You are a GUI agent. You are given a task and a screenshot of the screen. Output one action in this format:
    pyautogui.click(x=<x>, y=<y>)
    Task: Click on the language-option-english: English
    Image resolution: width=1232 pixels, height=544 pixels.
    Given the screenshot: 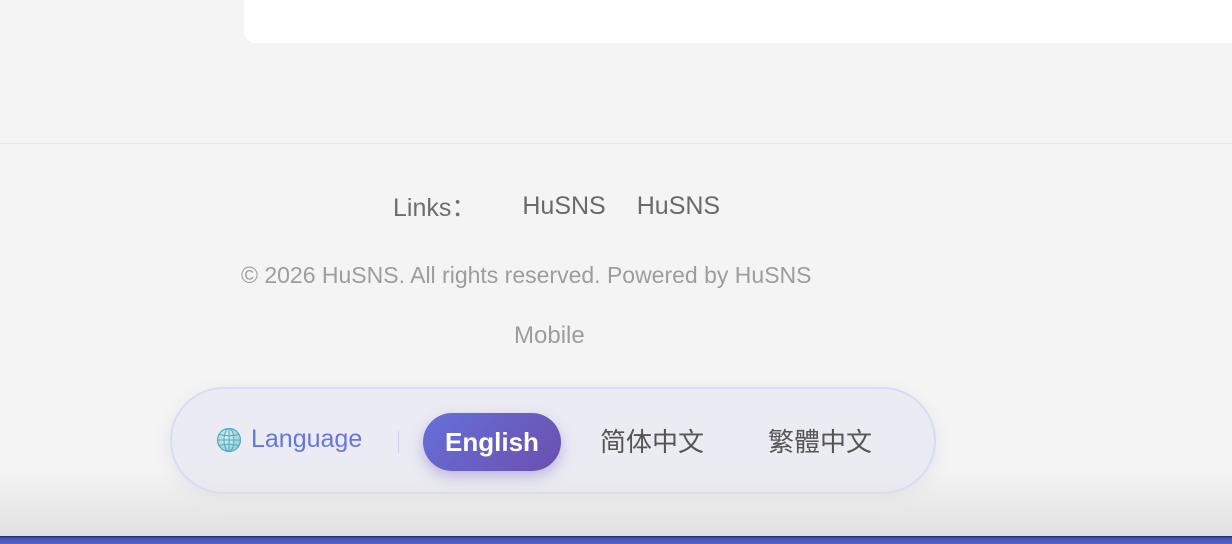 What is the action you would take?
    pyautogui.click(x=492, y=442)
    